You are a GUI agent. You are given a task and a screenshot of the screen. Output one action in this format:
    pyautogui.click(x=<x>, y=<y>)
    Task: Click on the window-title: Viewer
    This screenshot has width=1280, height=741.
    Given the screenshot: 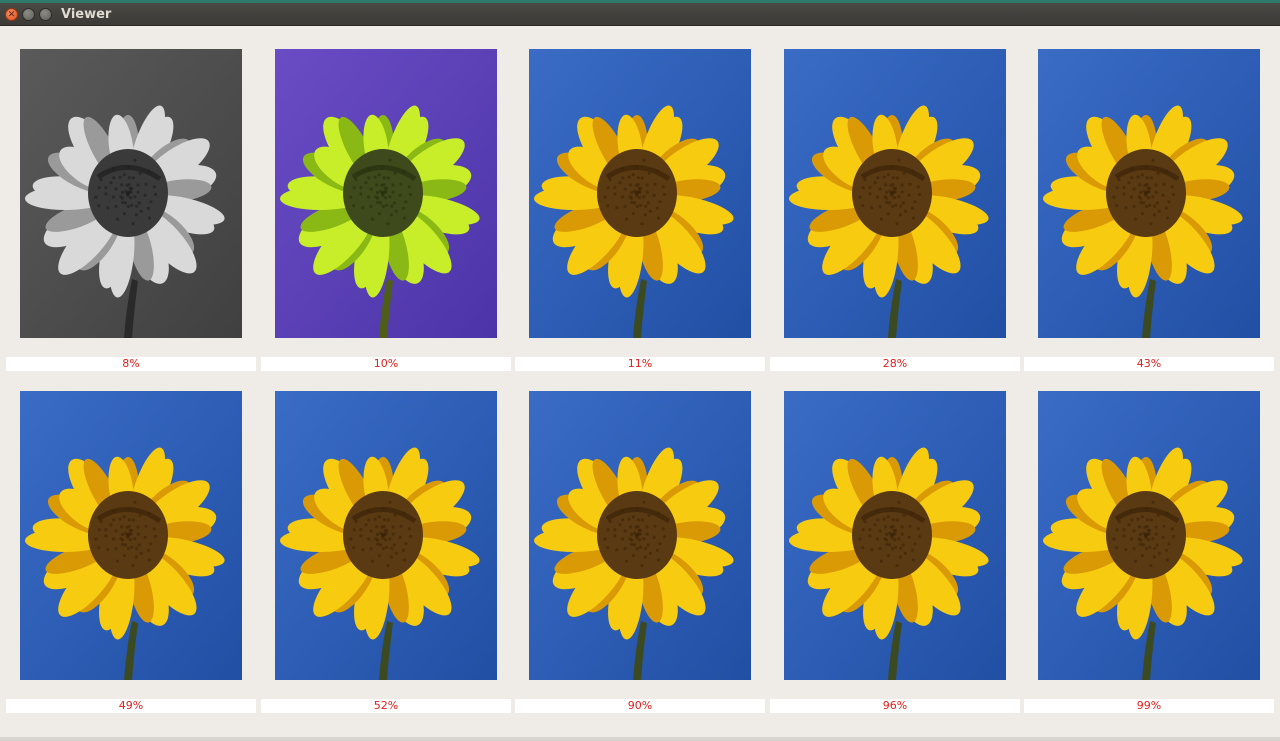 What is the action you would take?
    pyautogui.click(x=86, y=14)
    